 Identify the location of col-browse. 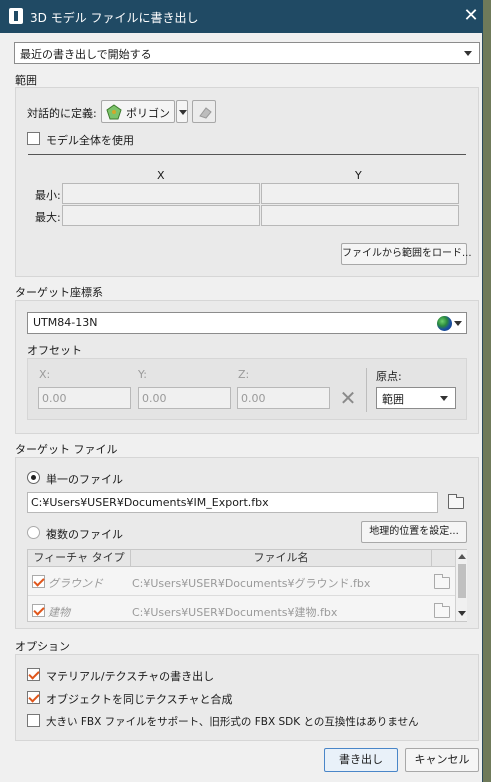
(443, 558).